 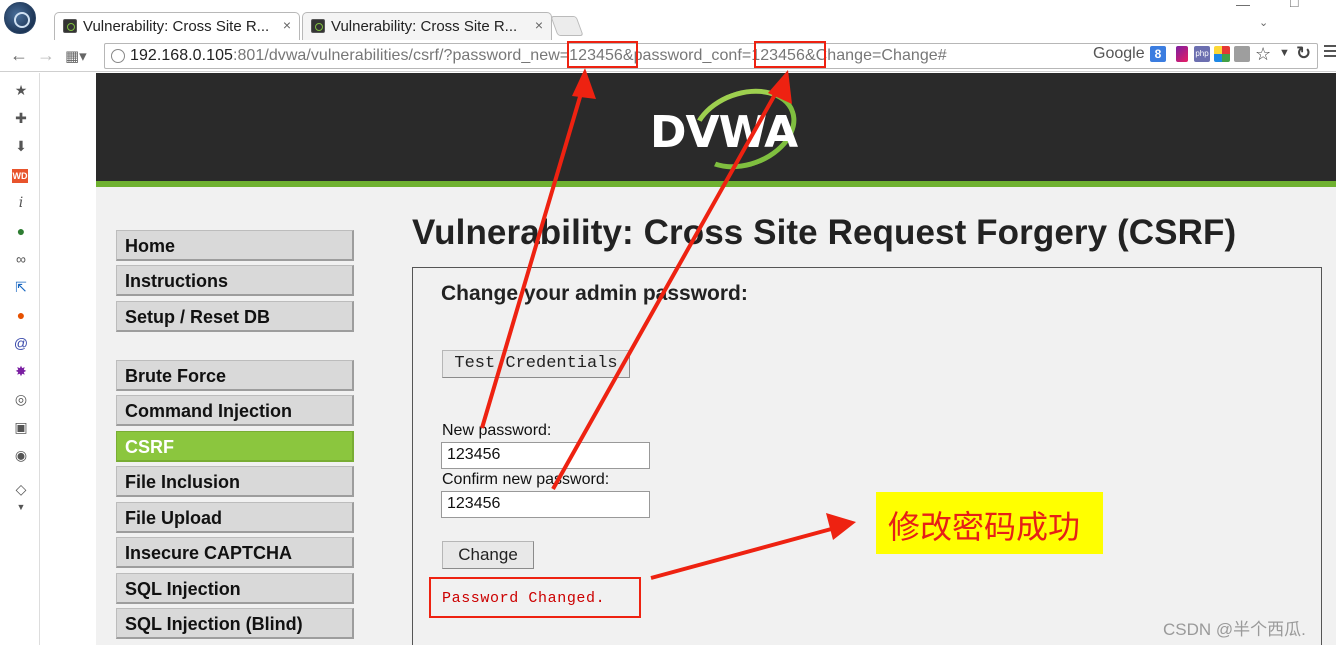 What do you see at coordinates (1263, 54) in the screenshot?
I see `bookmark-star-icon: ☆` at bounding box center [1263, 54].